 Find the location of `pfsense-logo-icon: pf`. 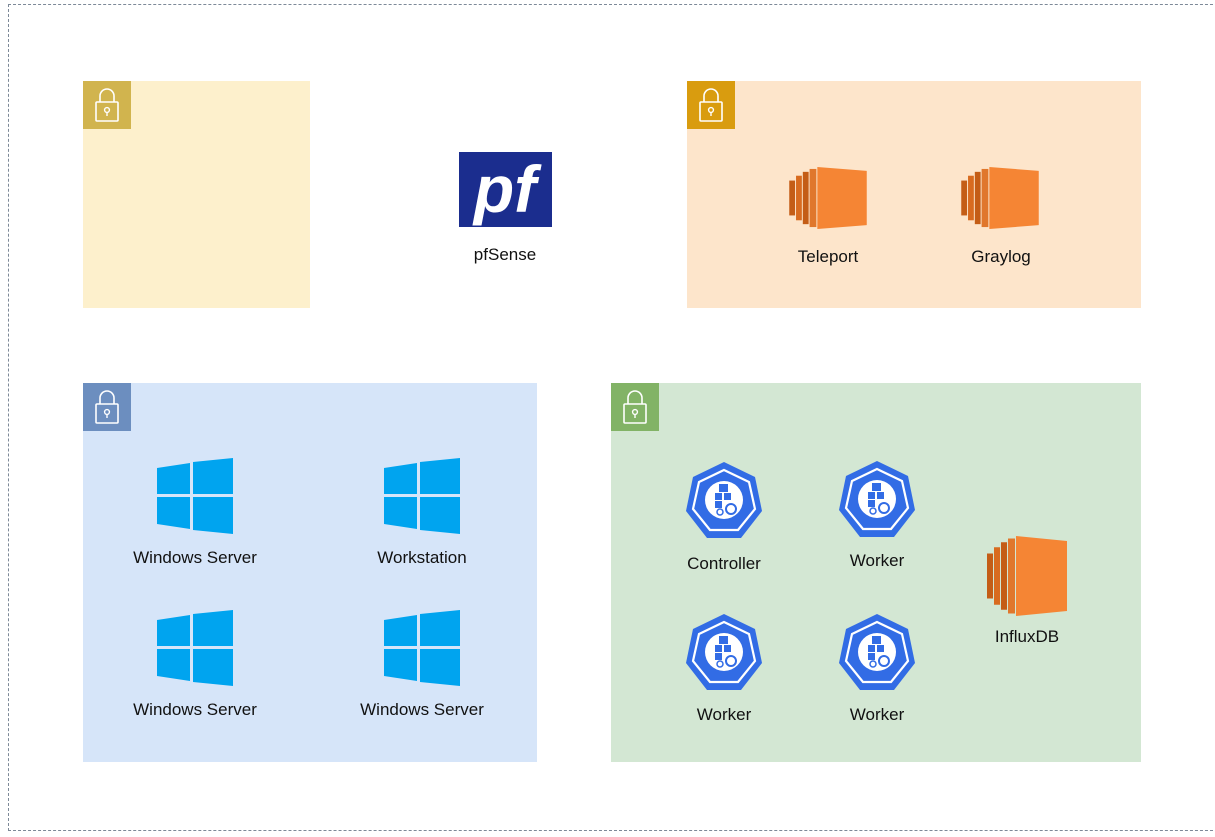

pfsense-logo-icon: pf is located at coordinates (505, 189).